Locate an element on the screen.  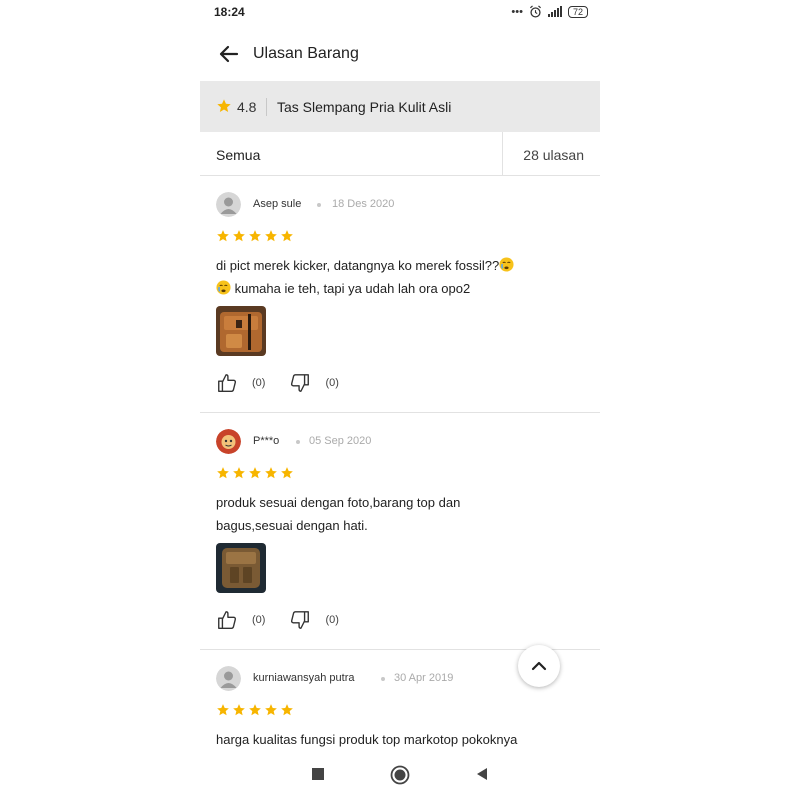
status-icons: ••• 72 is located at coordinates (549, 11).